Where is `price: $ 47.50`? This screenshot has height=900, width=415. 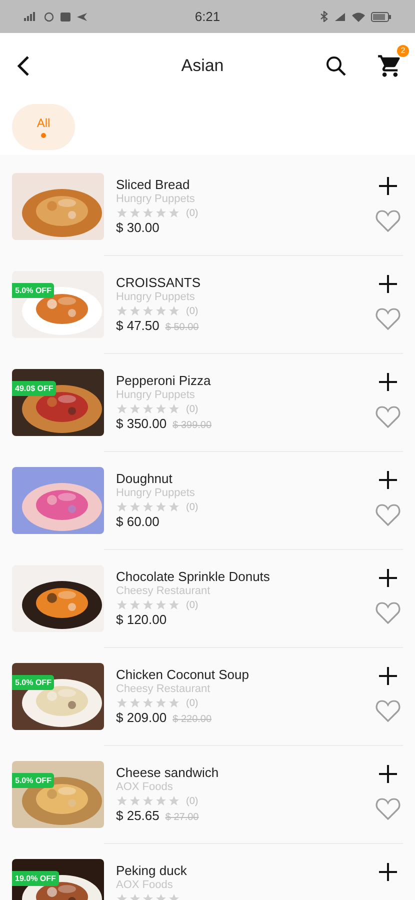
price: $ 47.50 is located at coordinates (138, 325).